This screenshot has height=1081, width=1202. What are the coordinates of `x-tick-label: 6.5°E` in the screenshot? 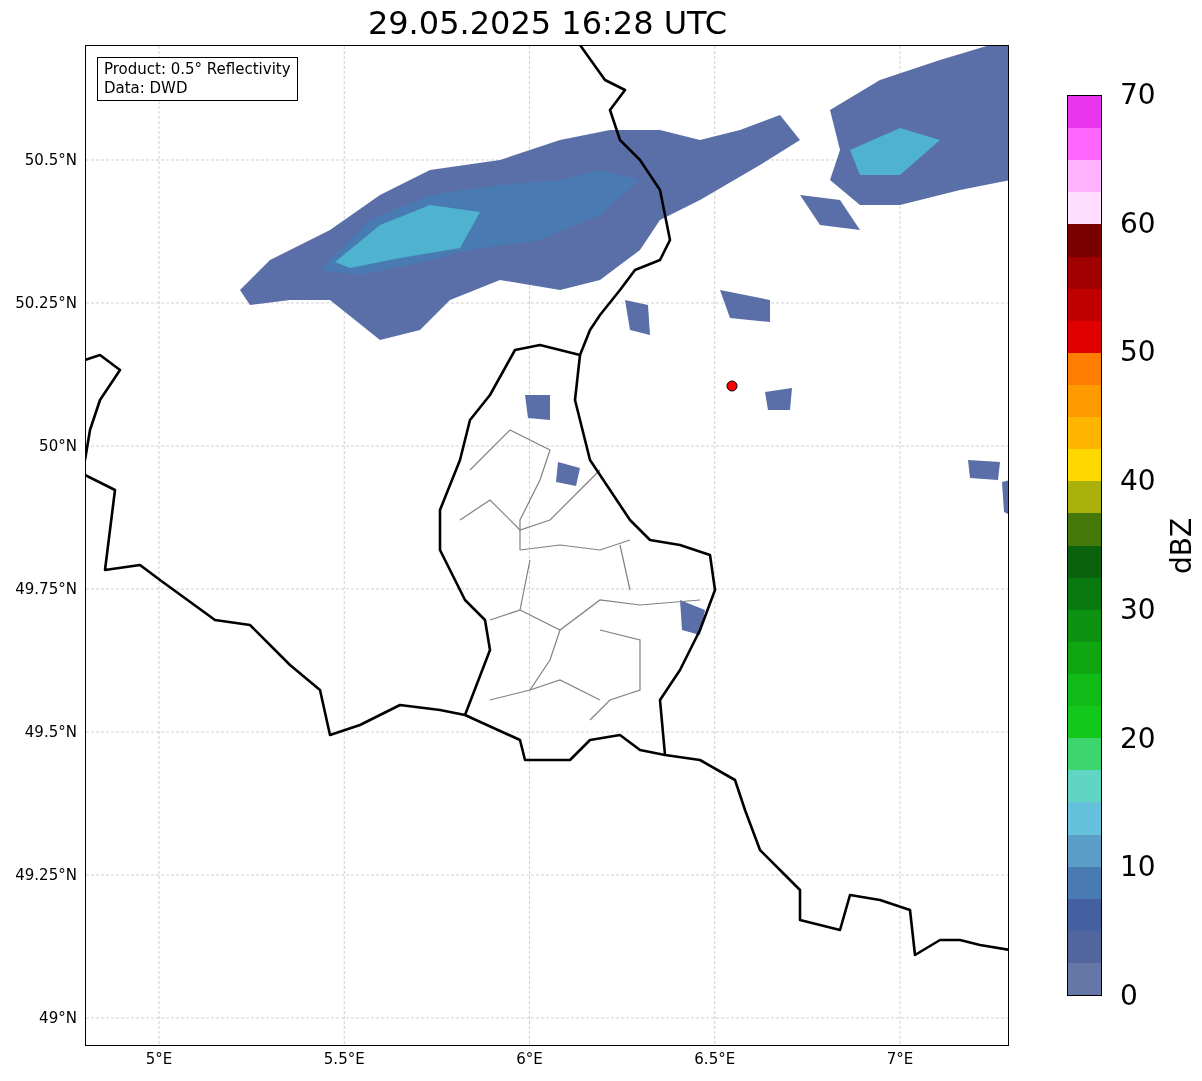 It's located at (715, 1059).